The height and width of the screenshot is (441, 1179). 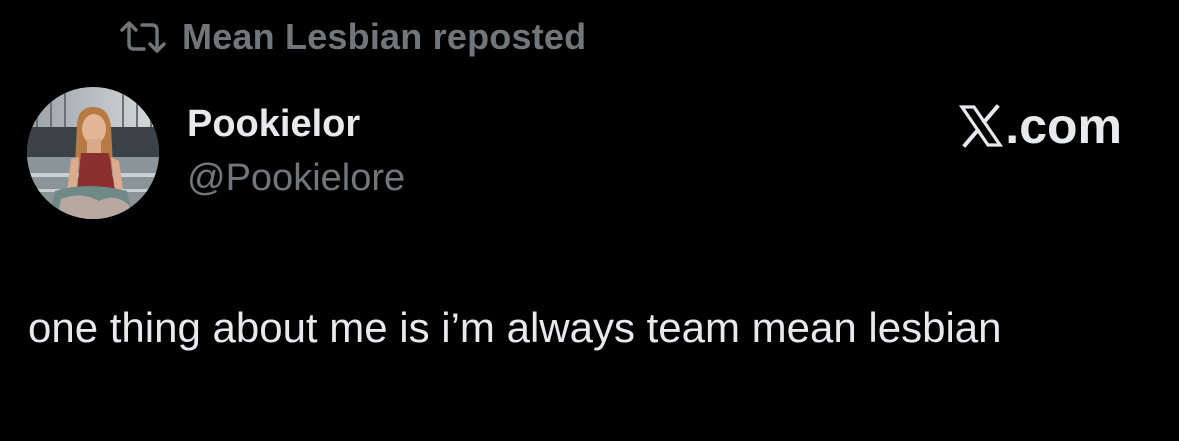 I want to click on repost-label: Mean Lesbian reposted, so click(x=384, y=36).